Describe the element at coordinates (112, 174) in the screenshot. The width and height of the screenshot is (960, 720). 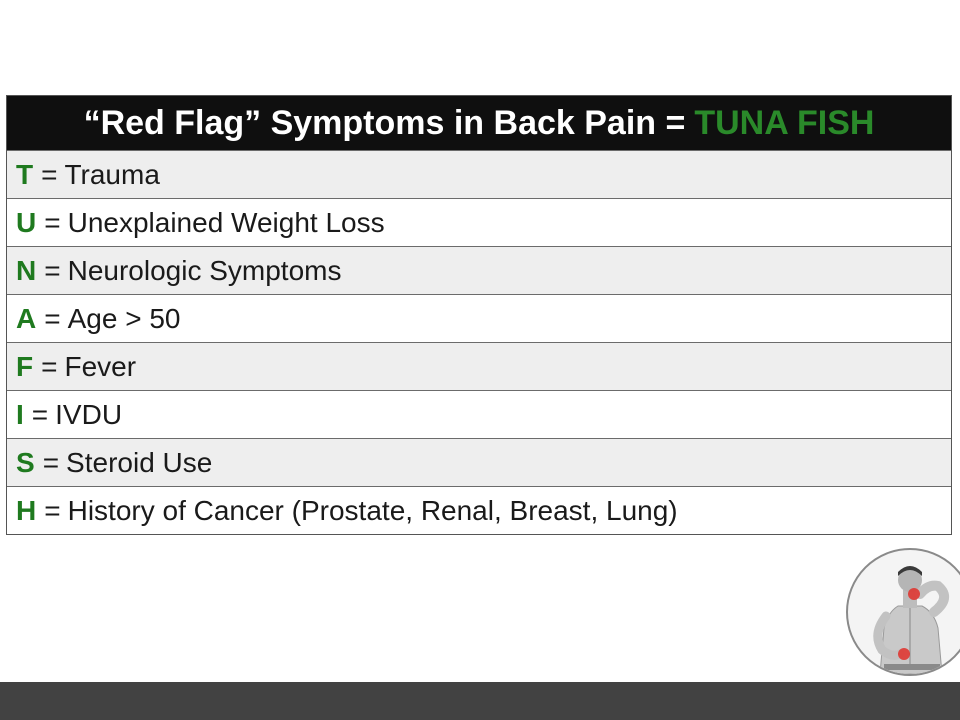
I see `row-text: Trauma` at that location.